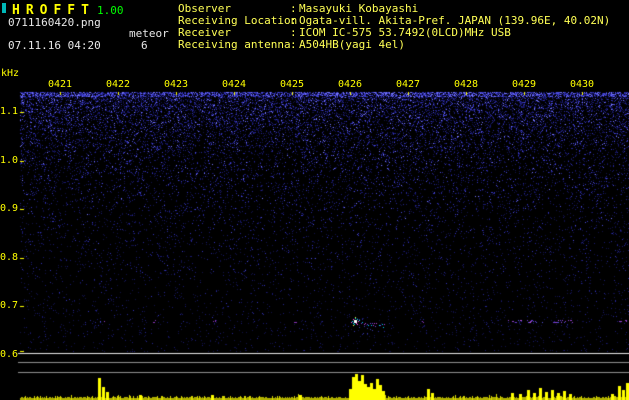 The width and height of the screenshot is (629, 400). What do you see at coordinates (234, 44) in the screenshot?
I see `info-label: Receiving antenna` at bounding box center [234, 44].